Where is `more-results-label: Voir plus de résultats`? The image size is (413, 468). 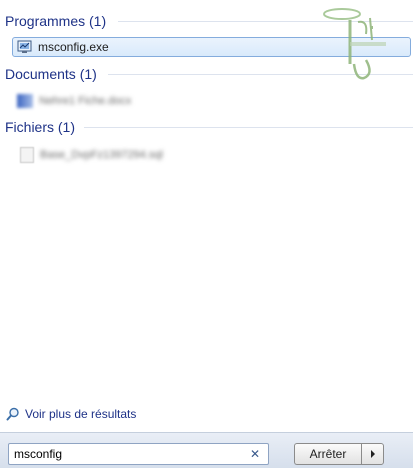
more-results-label: Voir plus de résultats is located at coordinates (81, 414).